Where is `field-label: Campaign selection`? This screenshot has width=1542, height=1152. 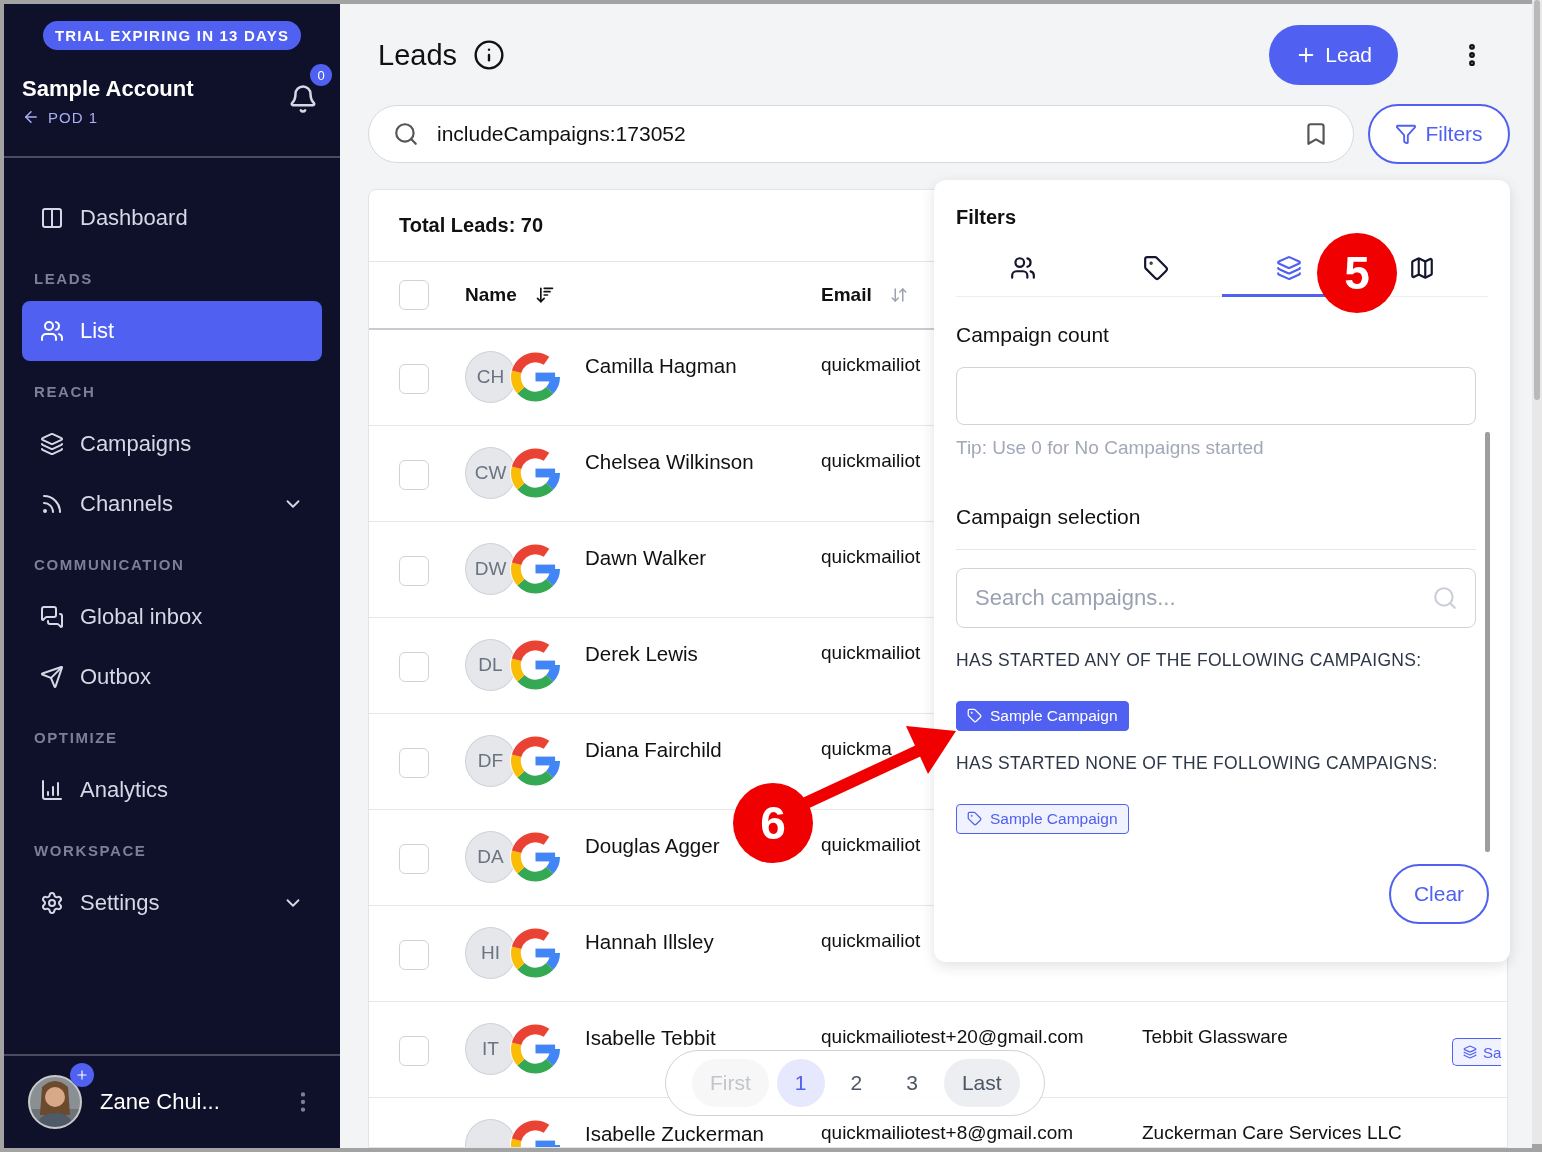
field-label: Campaign selection is located at coordinates (1216, 527).